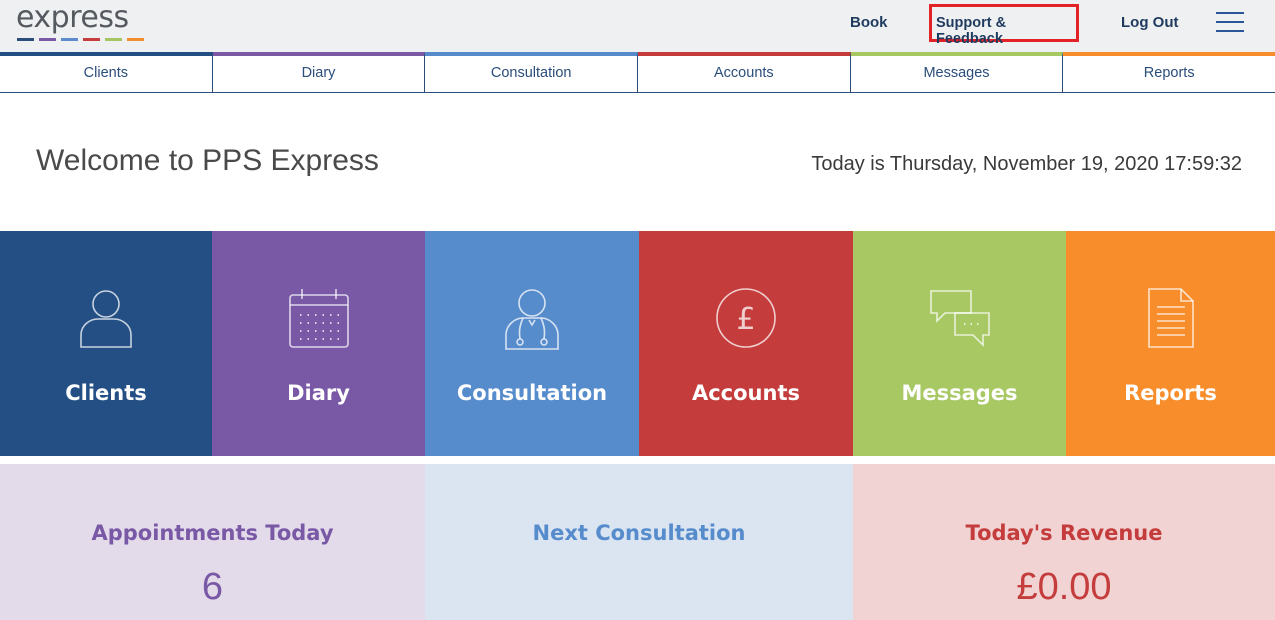 The image size is (1275, 620). Describe the element at coordinates (1170, 393) in the screenshot. I see `tile-label: Reports` at that location.